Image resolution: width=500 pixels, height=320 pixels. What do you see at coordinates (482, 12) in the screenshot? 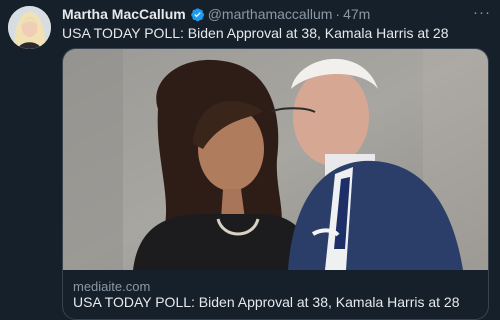
I see `more-options-icon: ···` at bounding box center [482, 12].